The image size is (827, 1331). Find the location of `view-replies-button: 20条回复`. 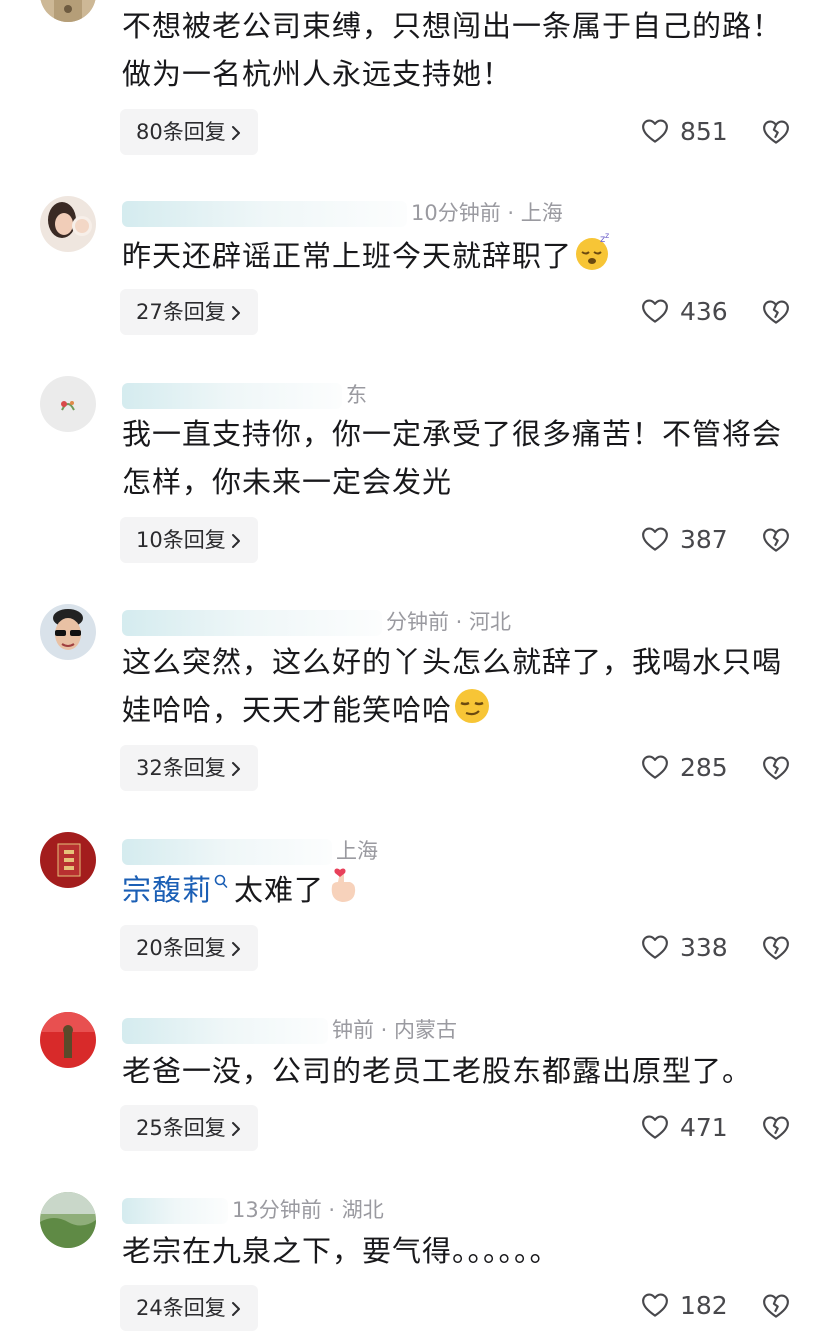

view-replies-button: 20条回复 is located at coordinates (189, 948).